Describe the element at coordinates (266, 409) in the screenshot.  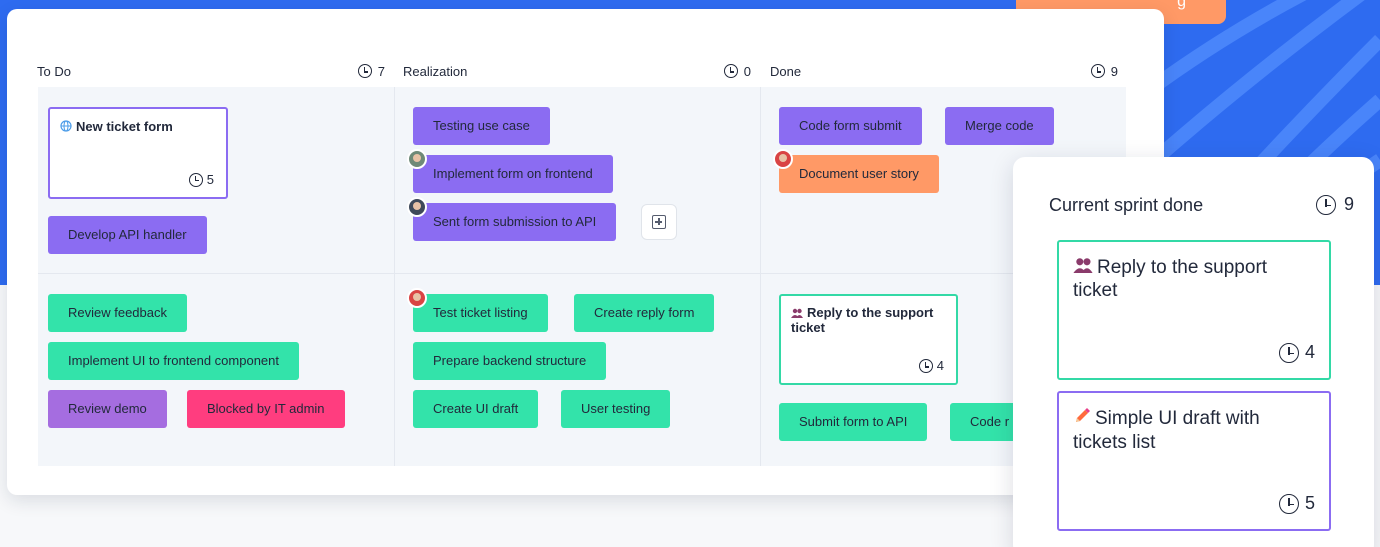
I see `task-card: Blocked by IT admin` at that location.